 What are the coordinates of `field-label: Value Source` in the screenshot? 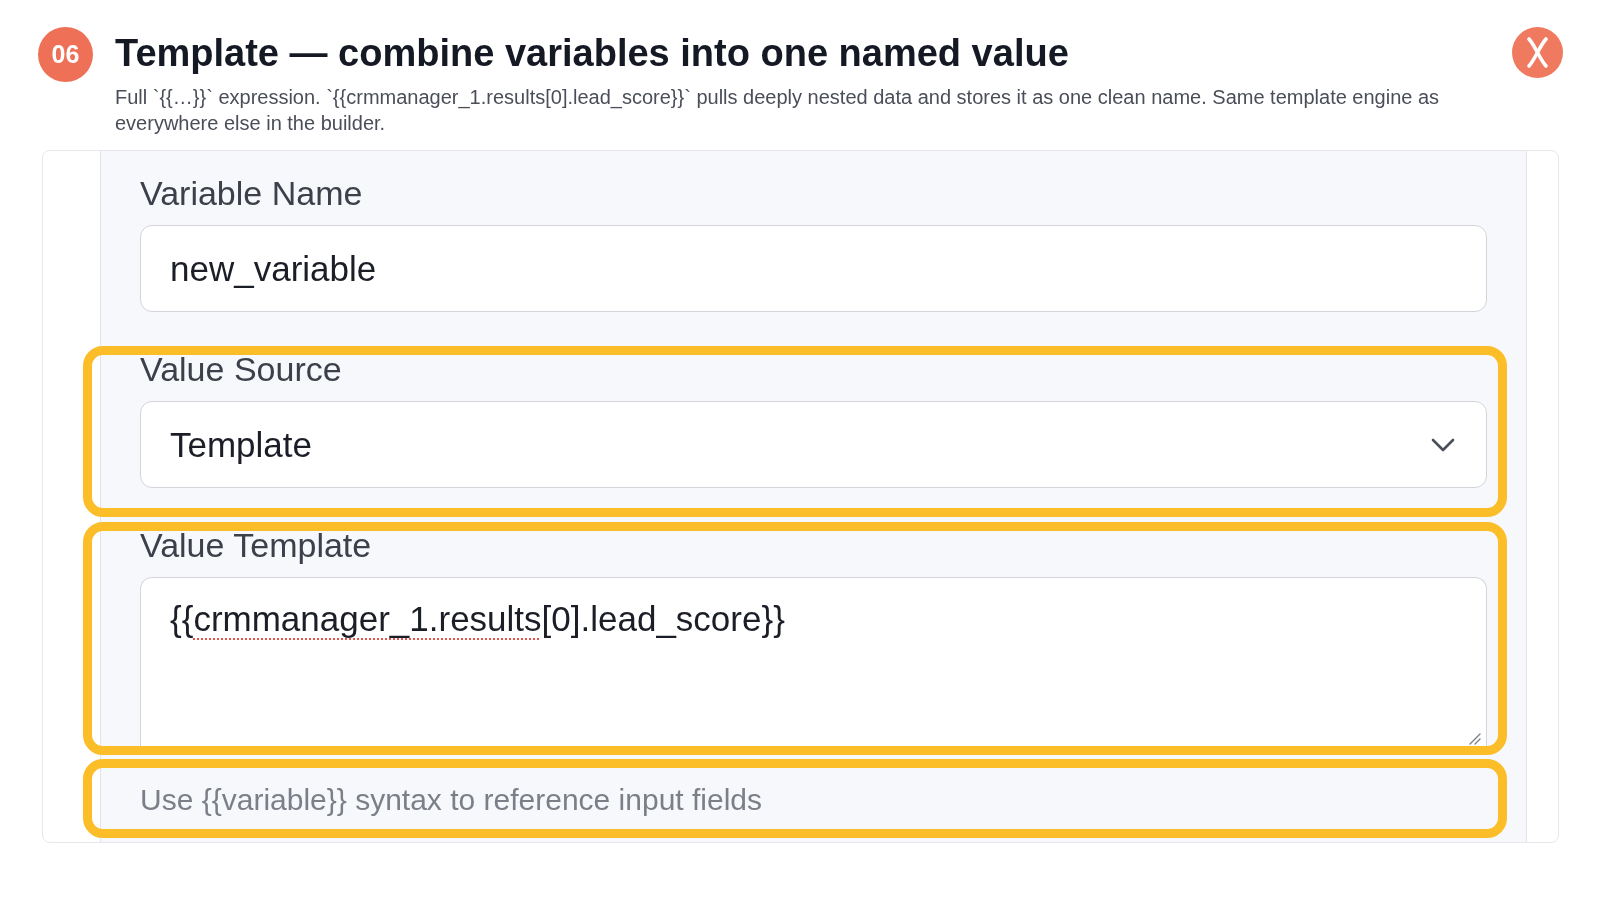 It's located at (241, 369).